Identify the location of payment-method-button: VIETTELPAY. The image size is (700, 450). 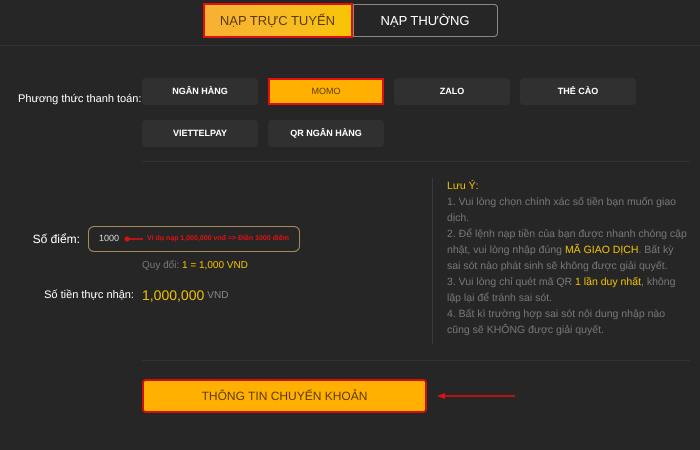
(200, 133).